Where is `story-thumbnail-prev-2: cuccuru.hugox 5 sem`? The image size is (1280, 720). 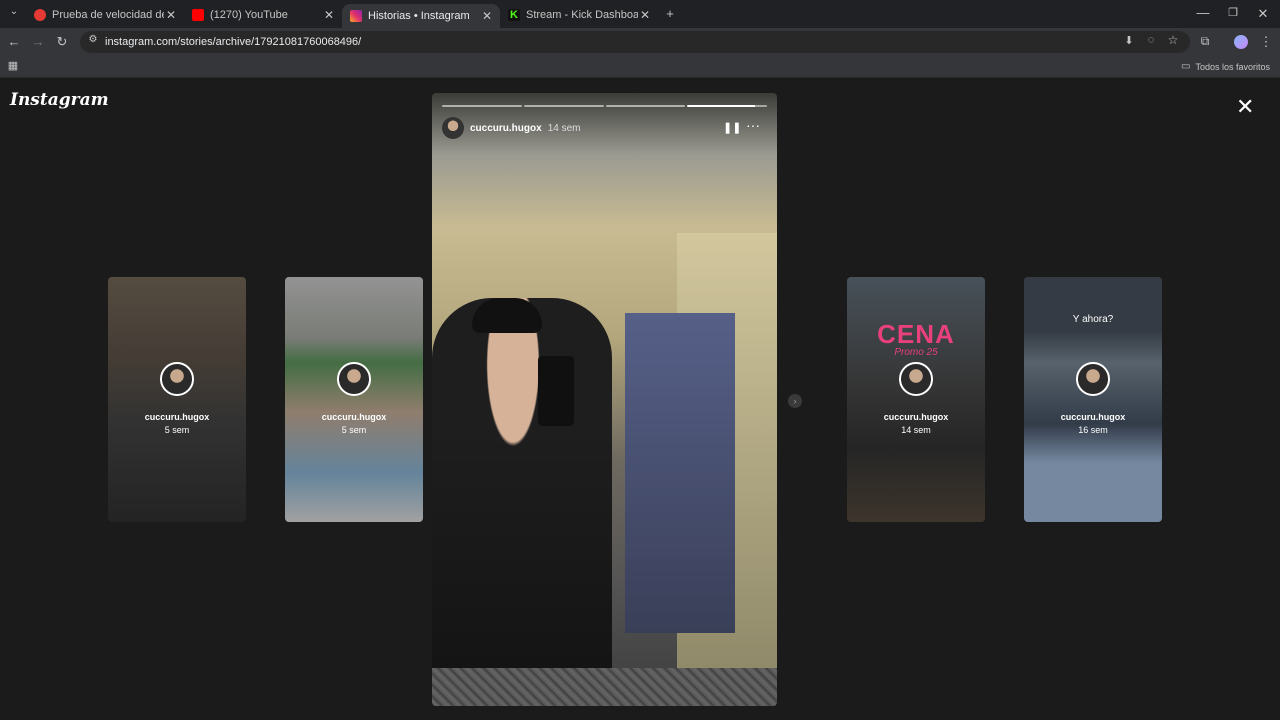
story-thumbnail-prev-2: cuccuru.hugox 5 sem is located at coordinates (177, 399).